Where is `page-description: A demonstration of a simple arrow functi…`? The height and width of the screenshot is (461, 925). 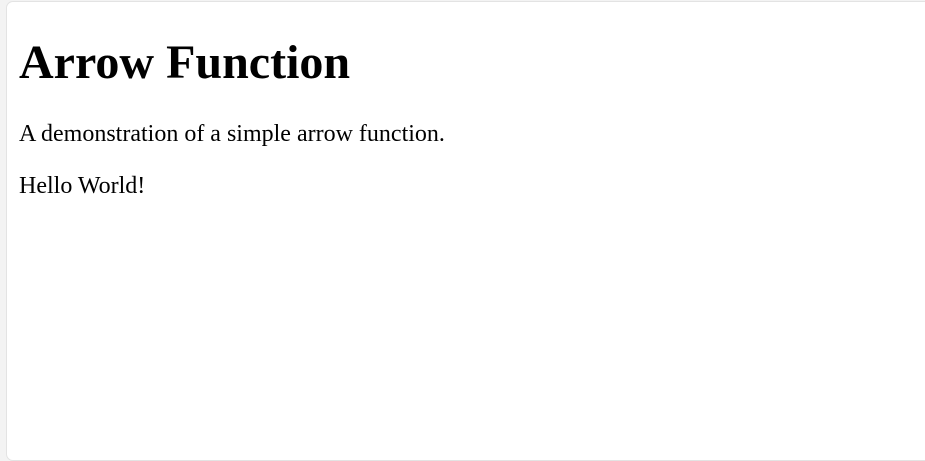 page-description: A demonstration of a simple arrow functi… is located at coordinates (232, 134).